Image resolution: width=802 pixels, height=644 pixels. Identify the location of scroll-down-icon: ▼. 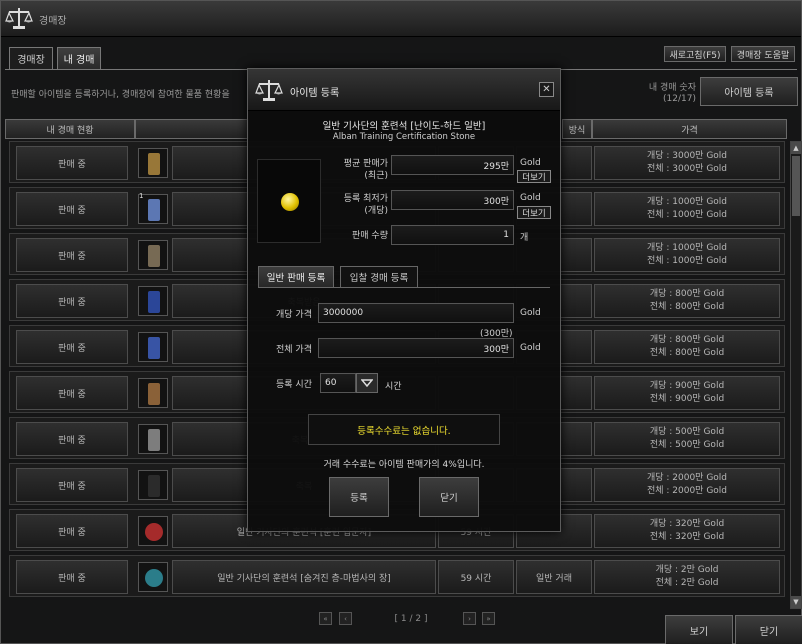
(796, 602).